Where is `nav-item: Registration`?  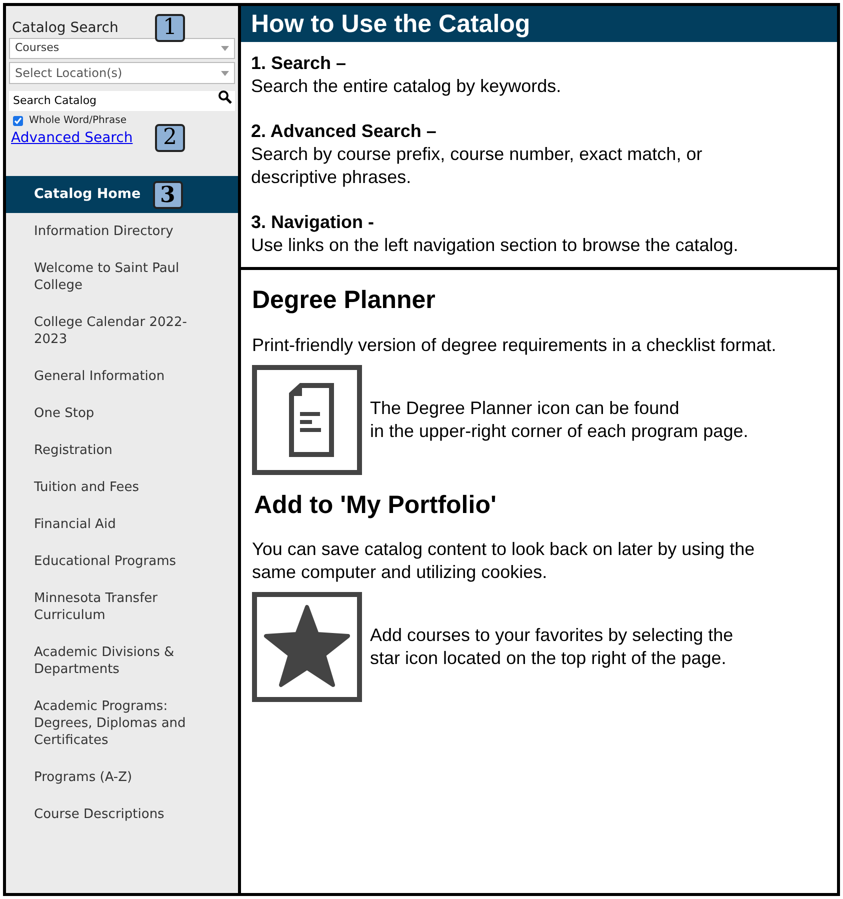
nav-item: Registration is located at coordinates (122, 450).